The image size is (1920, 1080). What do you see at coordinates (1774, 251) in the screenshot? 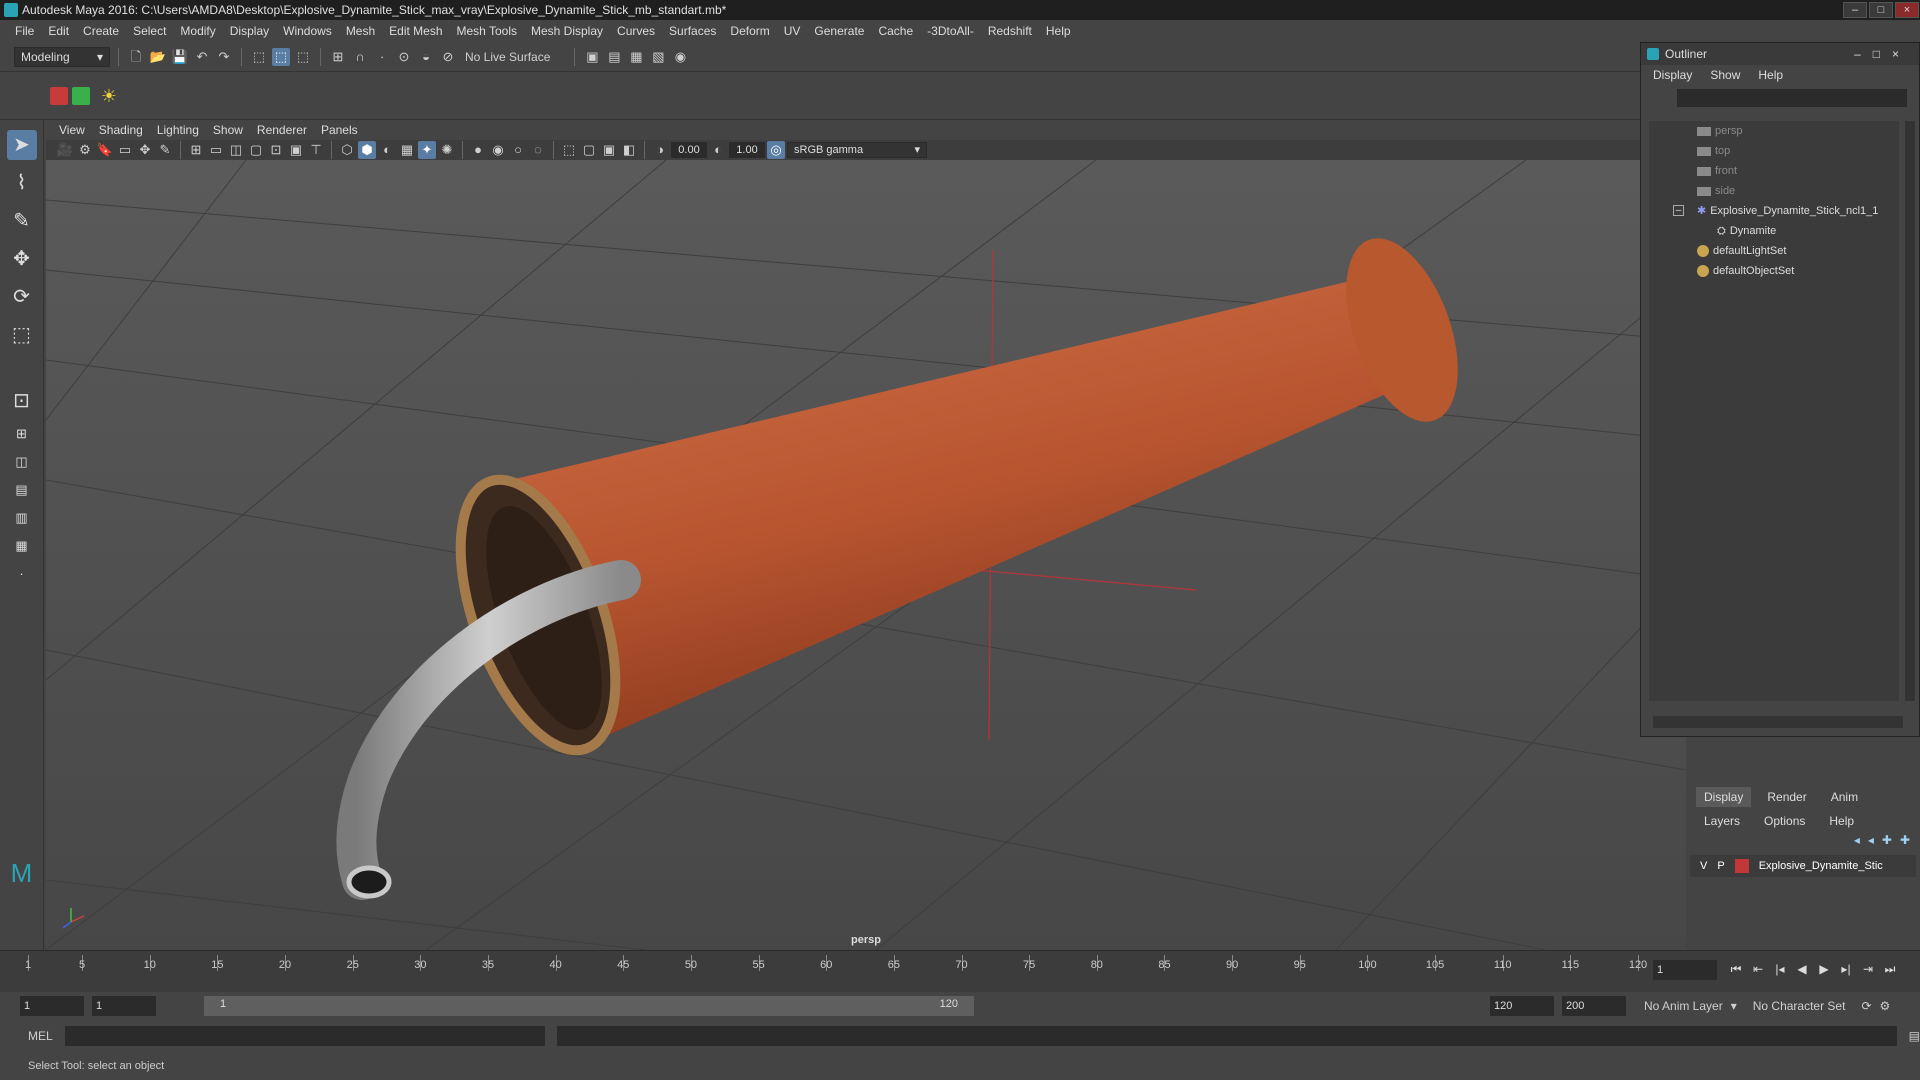
I see `outliner-item-defaultlightset: defaultLightSet` at bounding box center [1774, 251].